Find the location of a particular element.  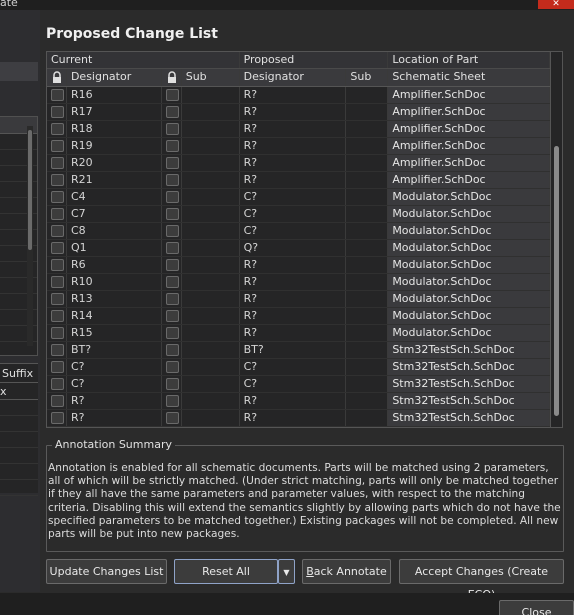

table-row: R10 R? Modulator.SchDoc is located at coordinates (298, 282).